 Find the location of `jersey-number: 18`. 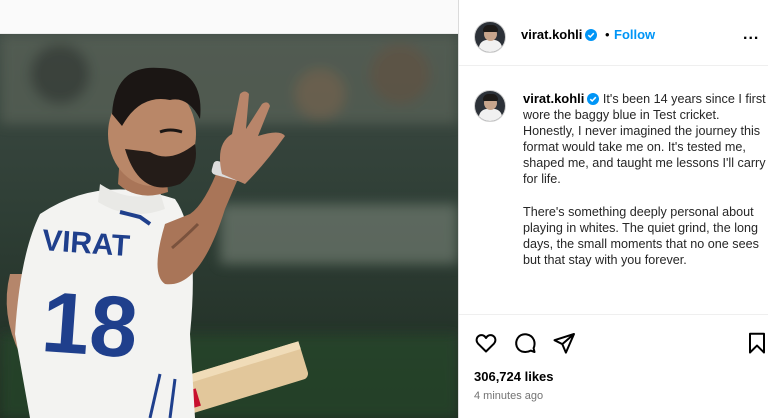

jersey-number: 18 is located at coordinates (90, 325).